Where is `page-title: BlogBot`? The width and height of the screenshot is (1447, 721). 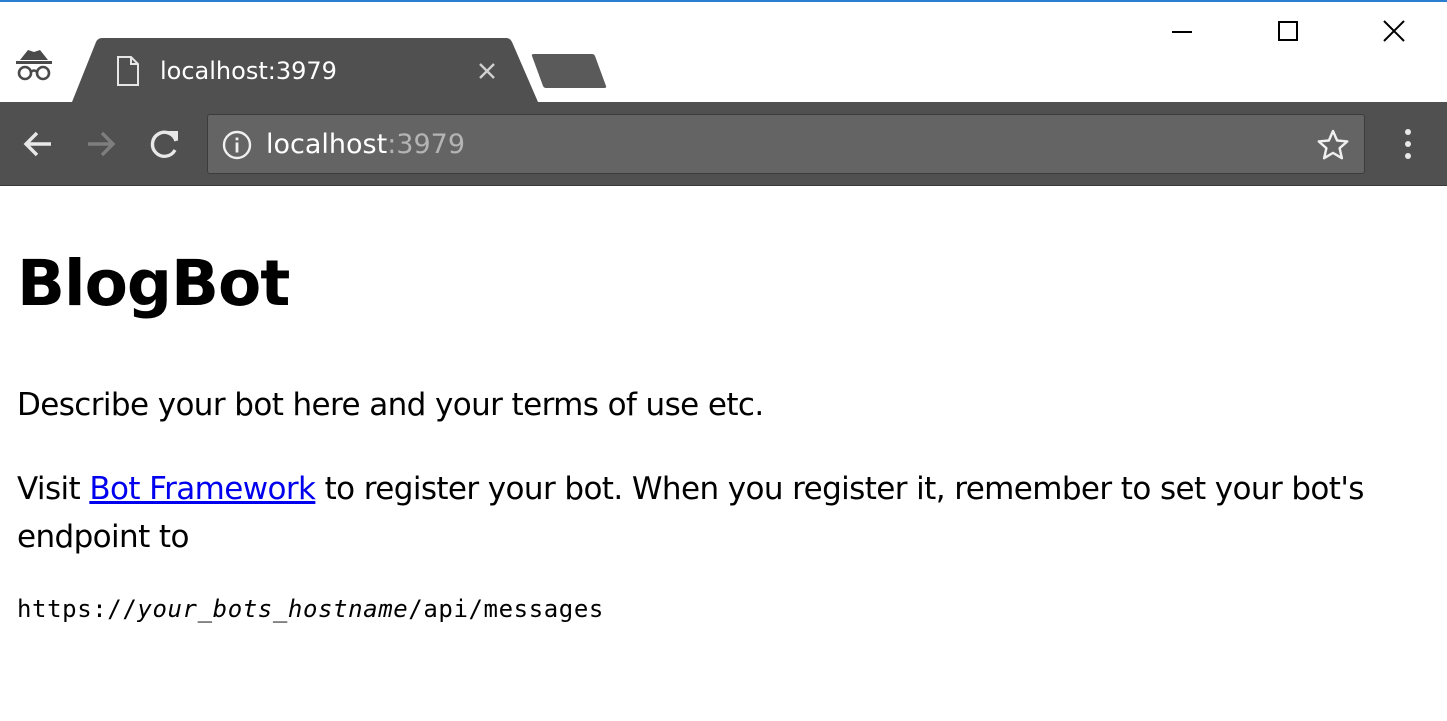 page-title: BlogBot is located at coordinates (153, 283).